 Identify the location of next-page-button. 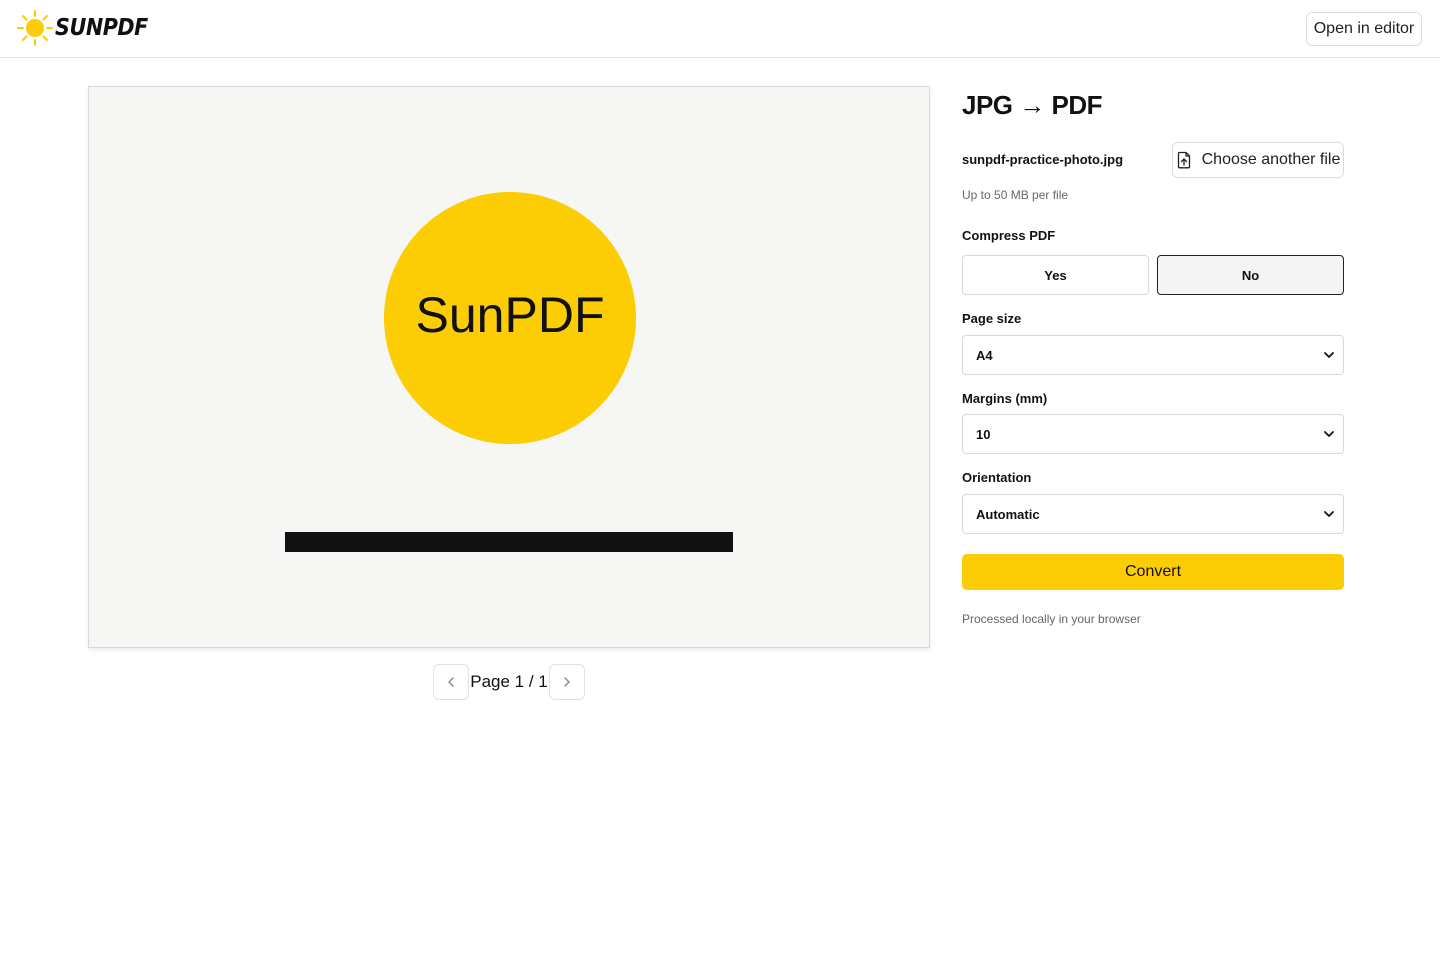
(566, 682).